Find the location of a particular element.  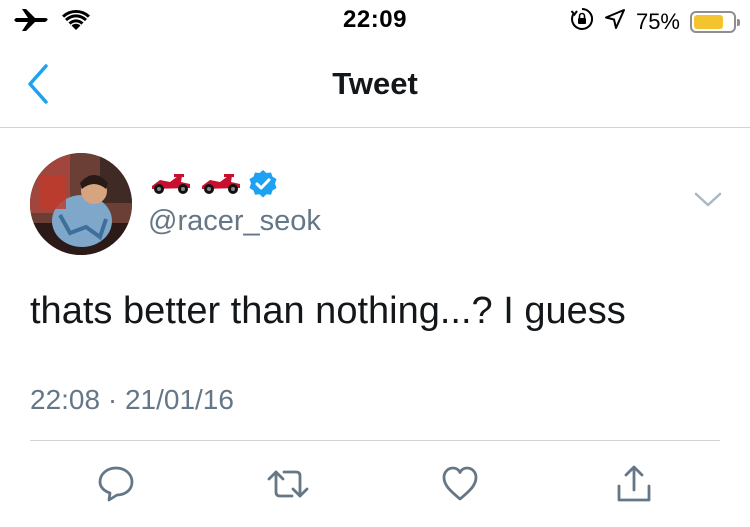

reply-icon is located at coordinates (116, 484).